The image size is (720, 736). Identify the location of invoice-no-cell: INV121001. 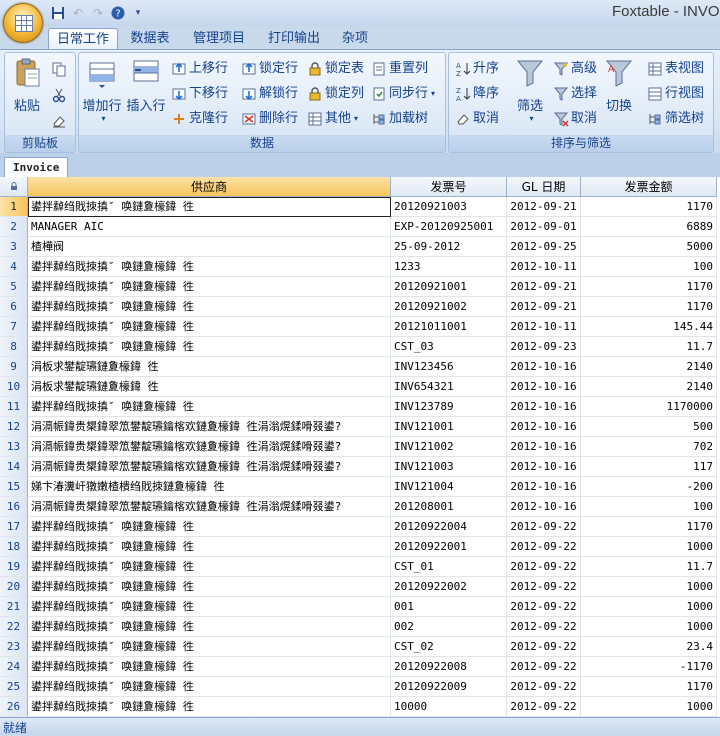
(449, 427).